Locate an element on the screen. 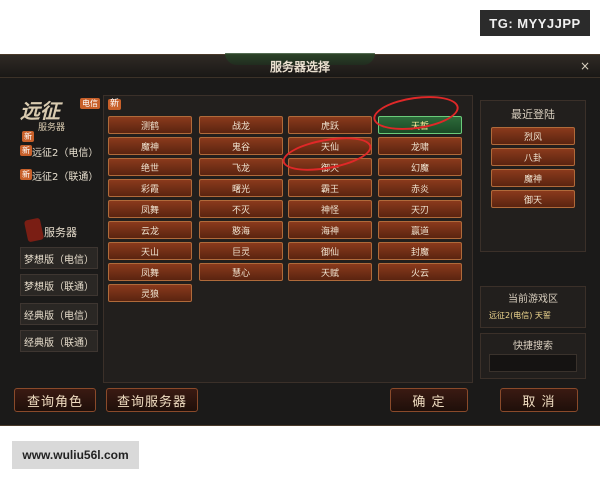 The width and height of the screenshot is (600, 480). server-button: 天山 is located at coordinates (150, 251).